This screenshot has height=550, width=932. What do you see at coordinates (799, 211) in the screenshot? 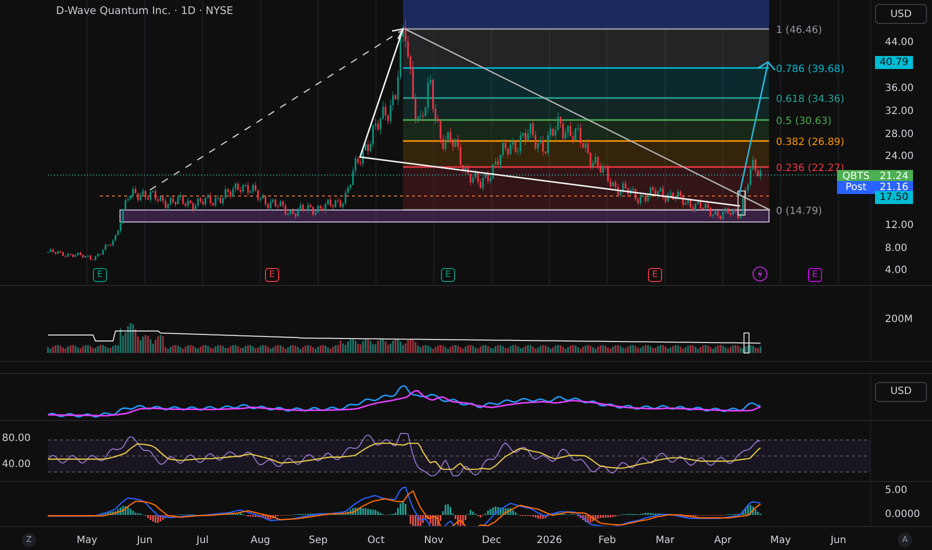
I see `fib-level-label: 0 (14.79)` at bounding box center [799, 211].